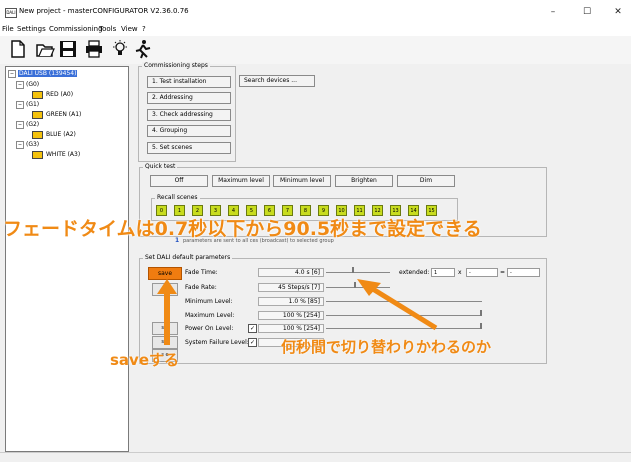 This screenshot has height=462, width=631. What do you see at coordinates (176, 65) in the screenshot?
I see `commissioning-steps-title: Commissioning steps` at bounding box center [176, 65].